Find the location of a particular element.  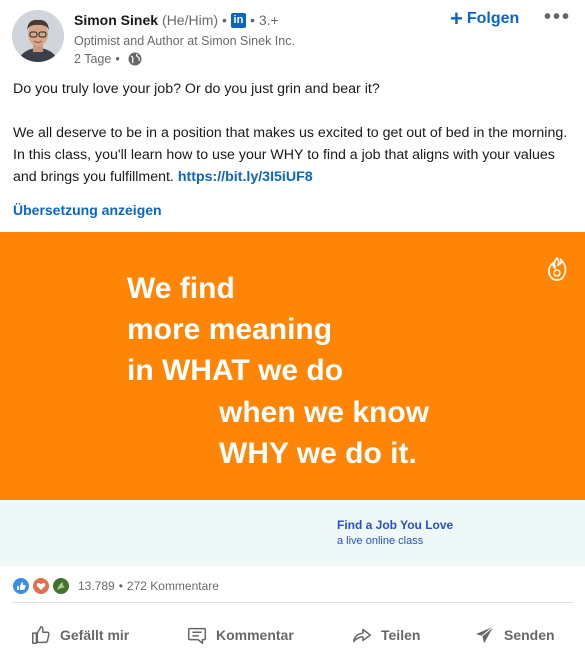

send-button: Senden is located at coordinates (514, 635).